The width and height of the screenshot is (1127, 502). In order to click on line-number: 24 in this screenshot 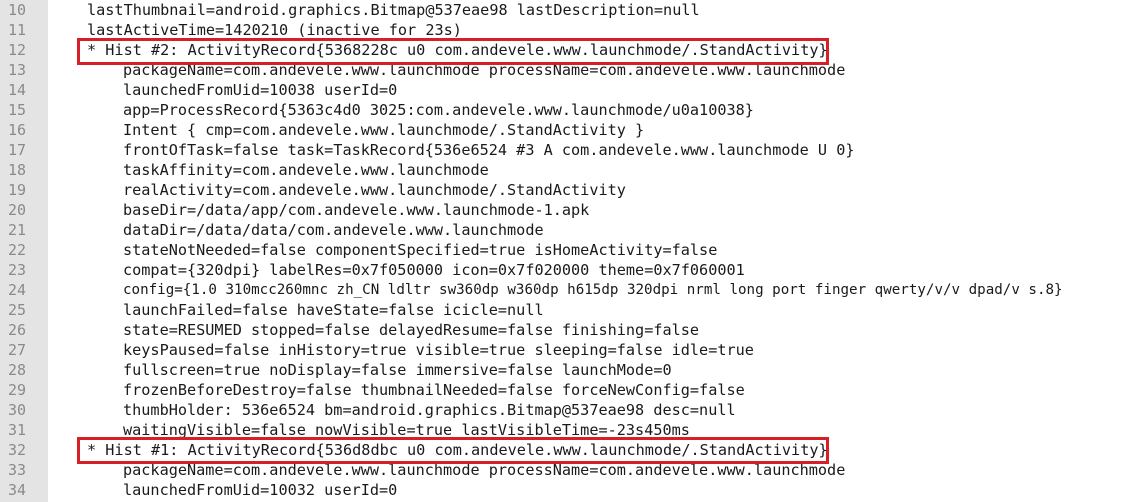, I will do `click(17, 290)`.